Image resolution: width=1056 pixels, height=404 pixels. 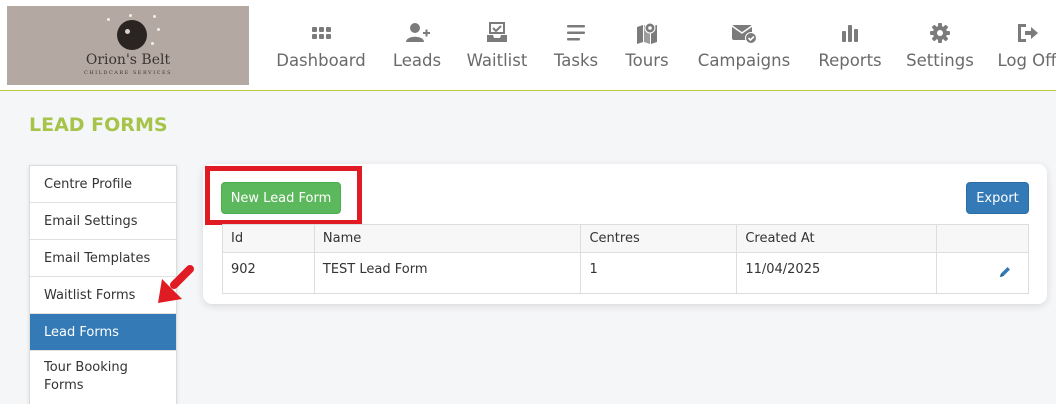 What do you see at coordinates (850, 60) in the screenshot?
I see `nav-label: Reports` at bounding box center [850, 60].